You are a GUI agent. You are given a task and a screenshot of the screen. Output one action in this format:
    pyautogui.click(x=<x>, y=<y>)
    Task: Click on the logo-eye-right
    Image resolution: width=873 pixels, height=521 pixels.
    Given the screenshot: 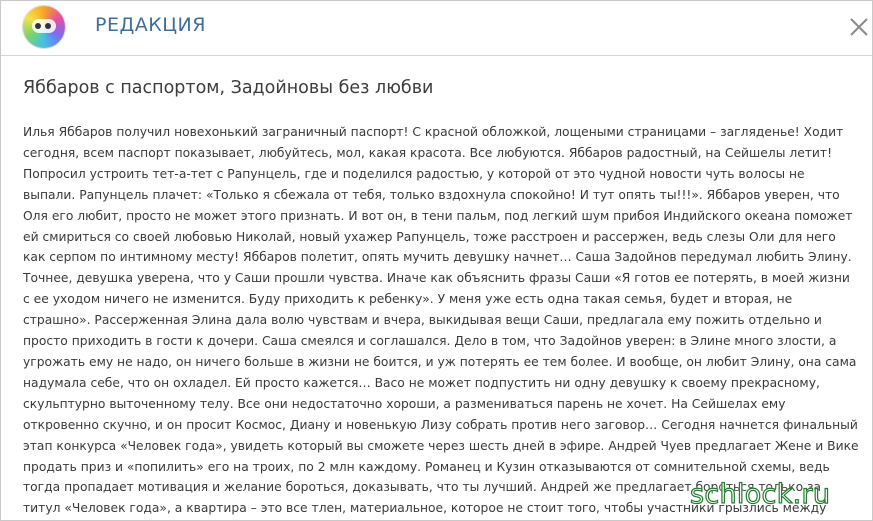 What is the action you would take?
    pyautogui.click(x=48, y=26)
    